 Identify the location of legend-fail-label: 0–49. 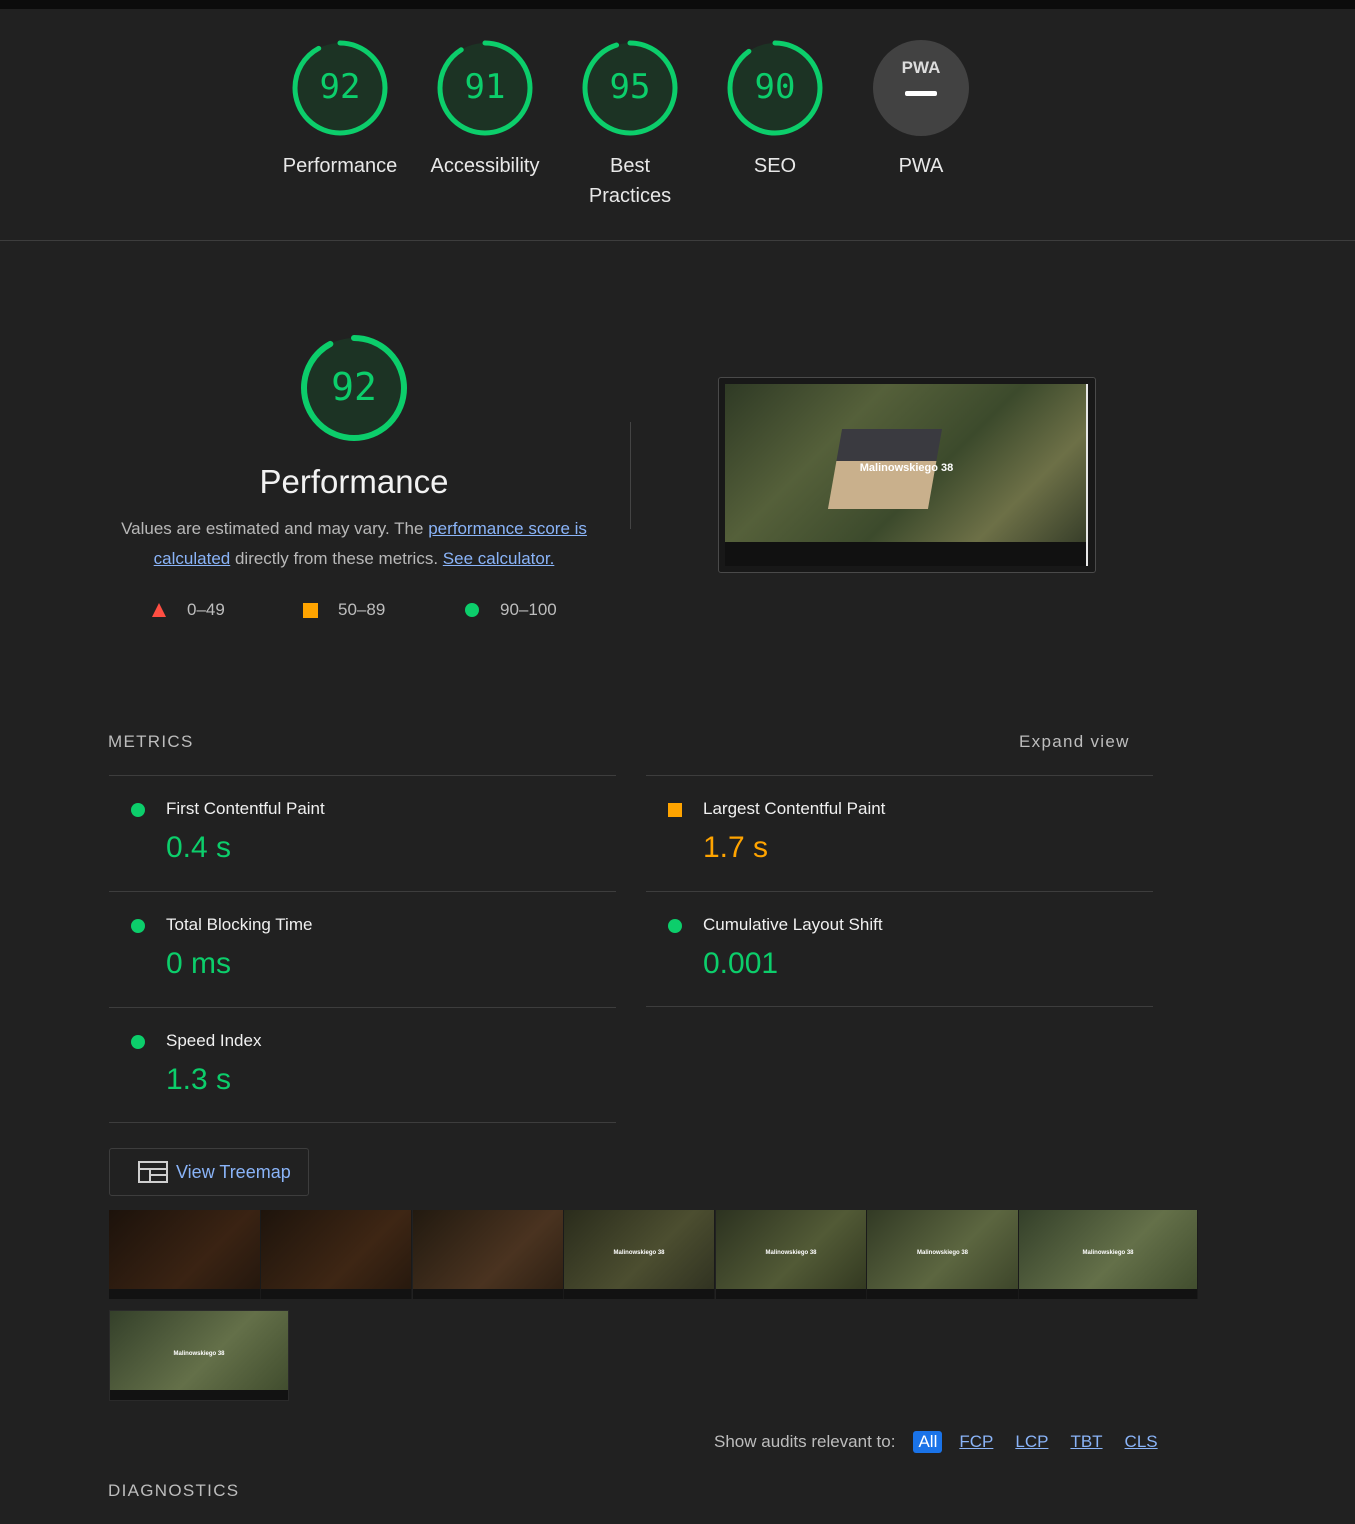
(206, 609).